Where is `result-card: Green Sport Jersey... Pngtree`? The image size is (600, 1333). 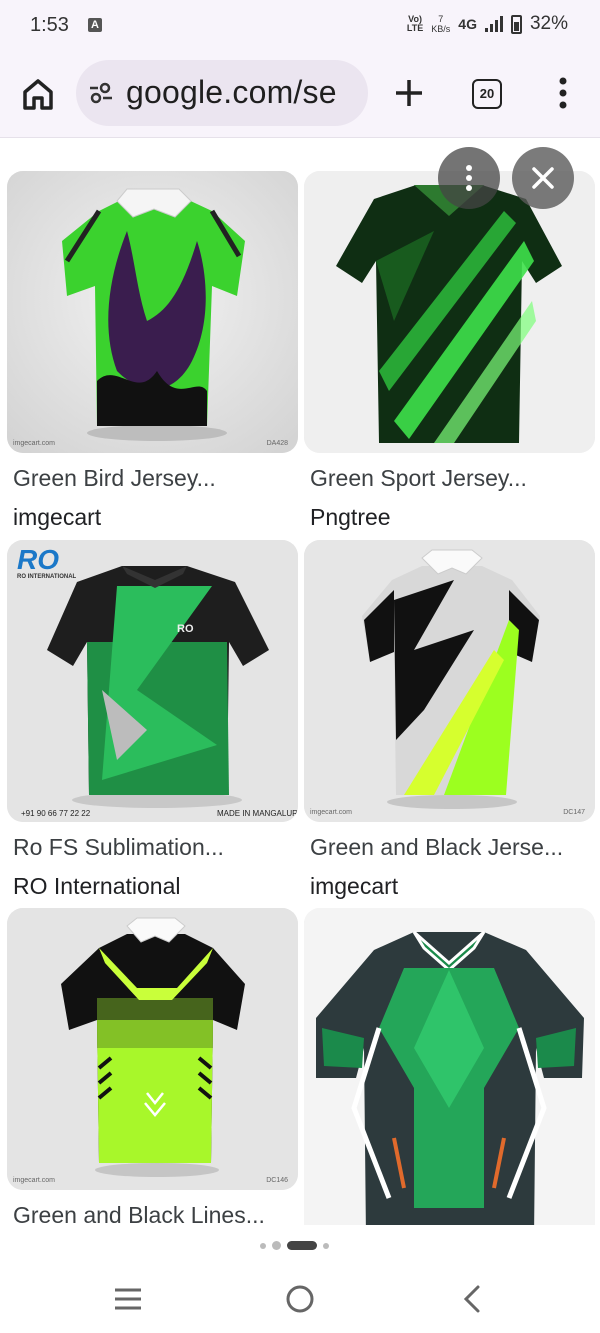
result-card: Green Sport Jersey... Pngtree is located at coordinates (449, 351).